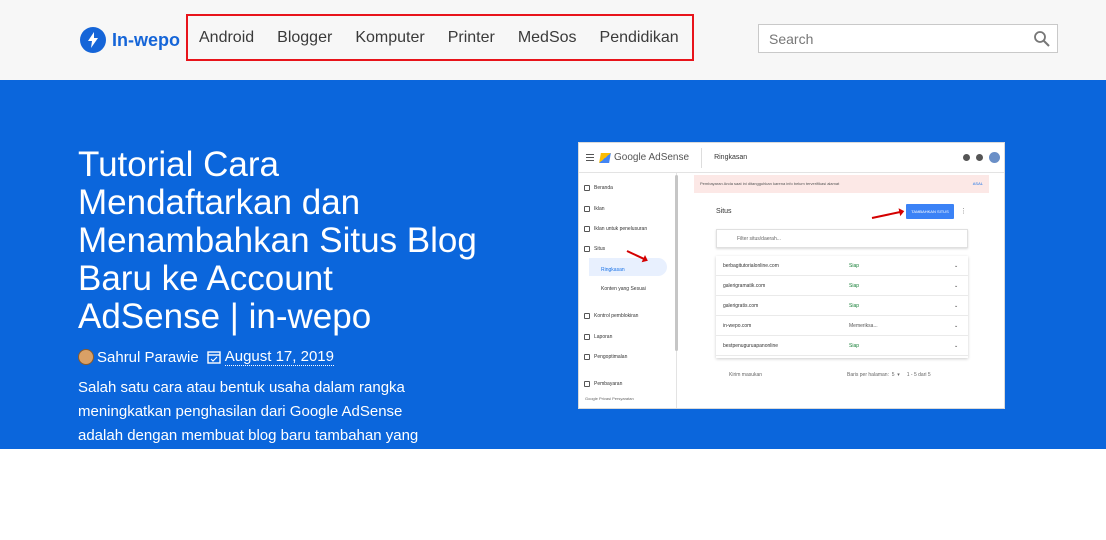 This screenshot has width=1106, height=540. I want to click on sidebar-item-pengoptimalan: Pengoptimalan, so click(605, 357).